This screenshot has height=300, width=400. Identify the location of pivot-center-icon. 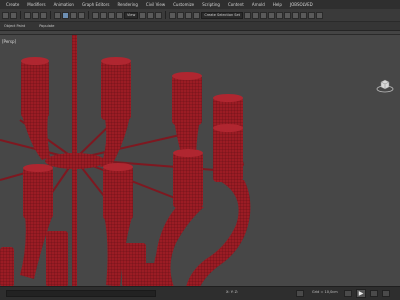
(143, 15).